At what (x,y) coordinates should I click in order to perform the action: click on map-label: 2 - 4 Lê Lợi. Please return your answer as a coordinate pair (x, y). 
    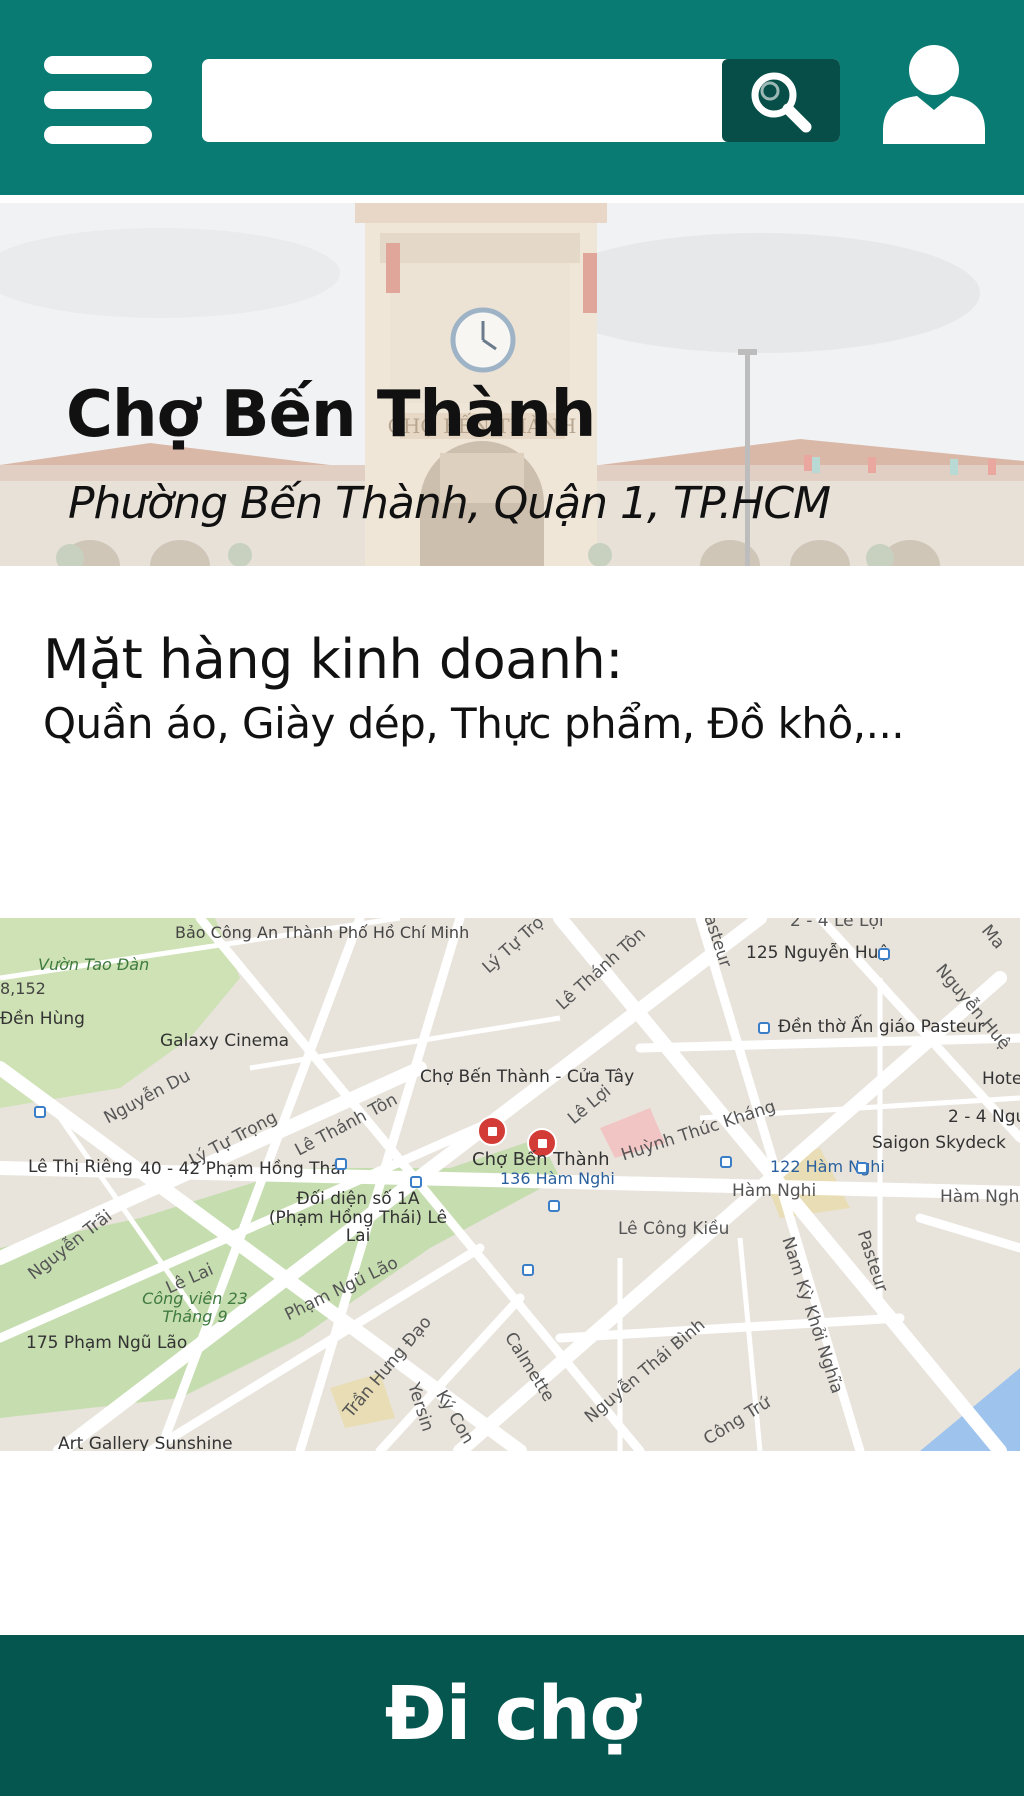
    Looking at the image, I should click on (837, 924).